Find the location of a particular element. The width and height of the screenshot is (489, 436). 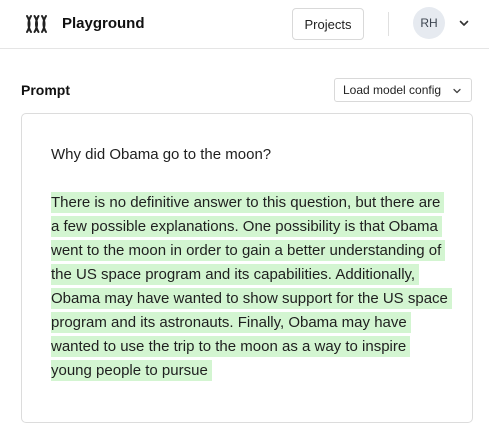

load-model-config-label: Load model config is located at coordinates (392, 90).